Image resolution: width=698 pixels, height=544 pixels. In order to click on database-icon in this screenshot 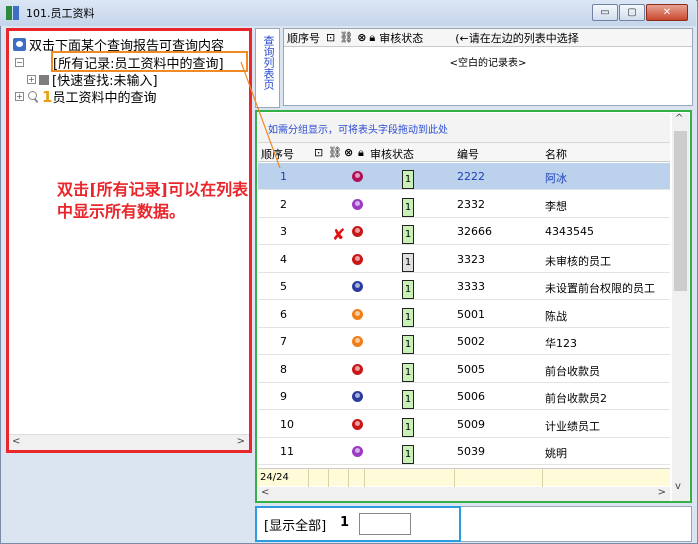, I will do `click(19, 44)`.